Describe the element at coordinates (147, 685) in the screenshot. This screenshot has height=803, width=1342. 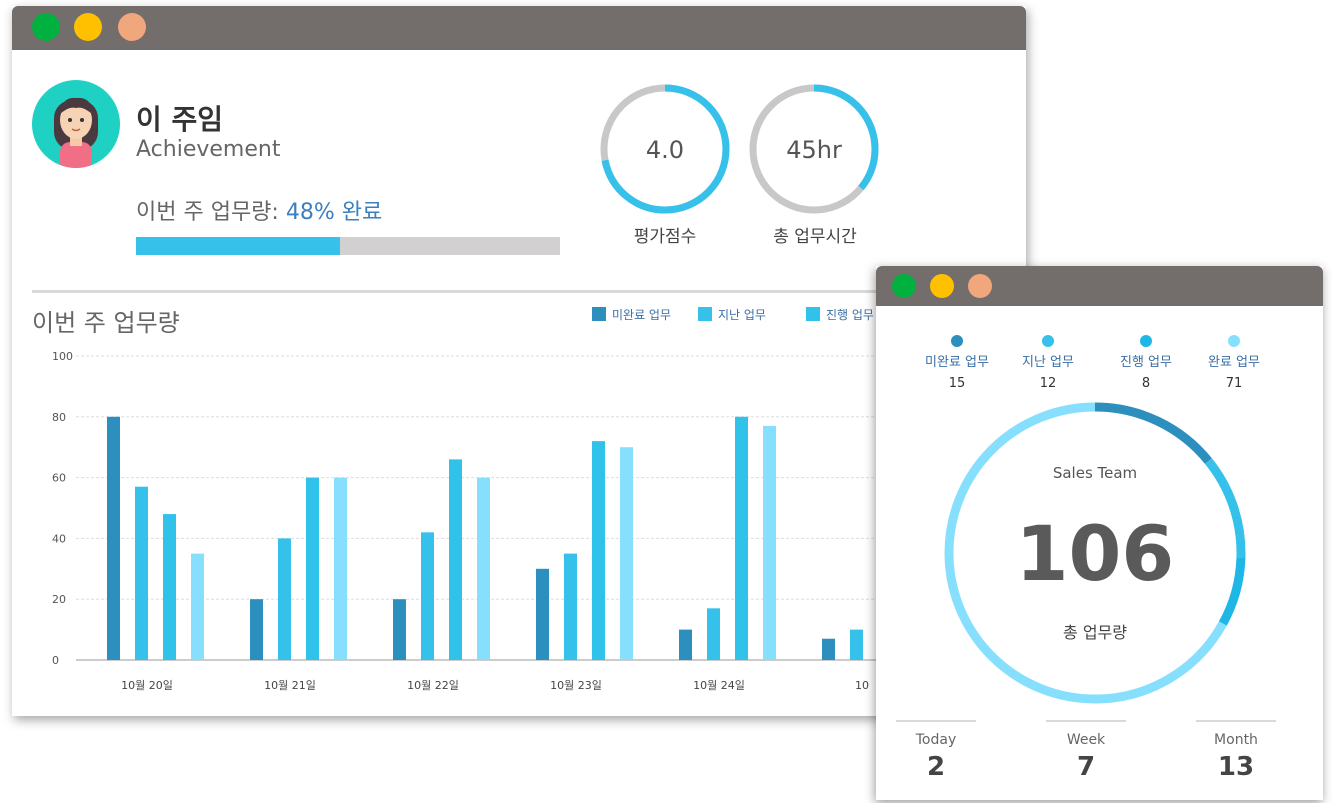
I see `x-tick-label: 10월 20일` at that location.